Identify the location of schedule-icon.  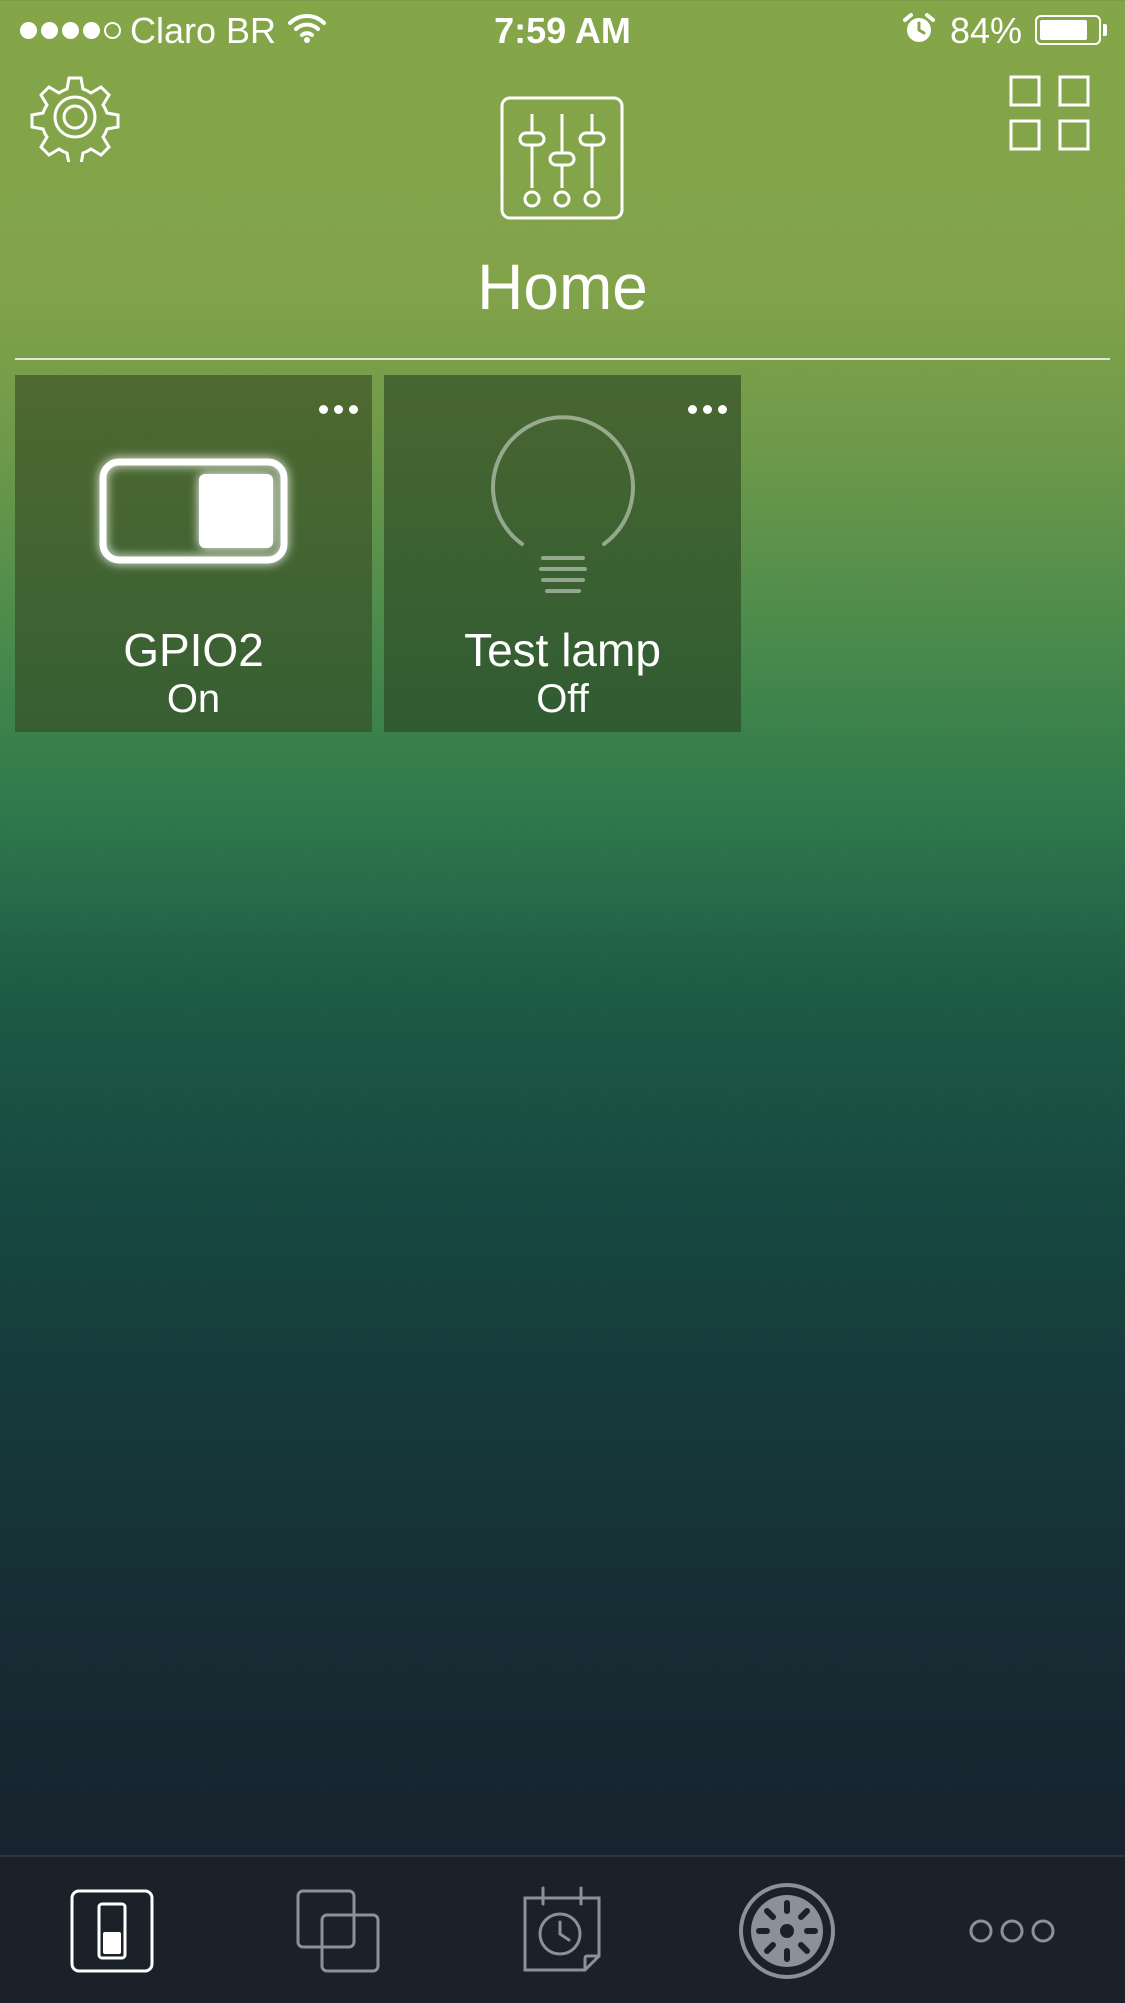
(562, 1929).